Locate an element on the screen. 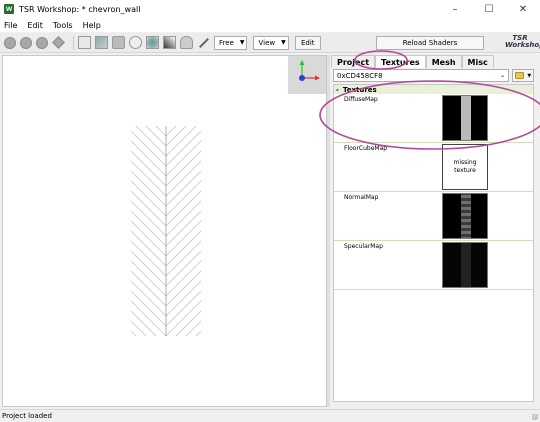  tsr-workshop-logo: TSR Workshop is located at coordinates (522, 43).